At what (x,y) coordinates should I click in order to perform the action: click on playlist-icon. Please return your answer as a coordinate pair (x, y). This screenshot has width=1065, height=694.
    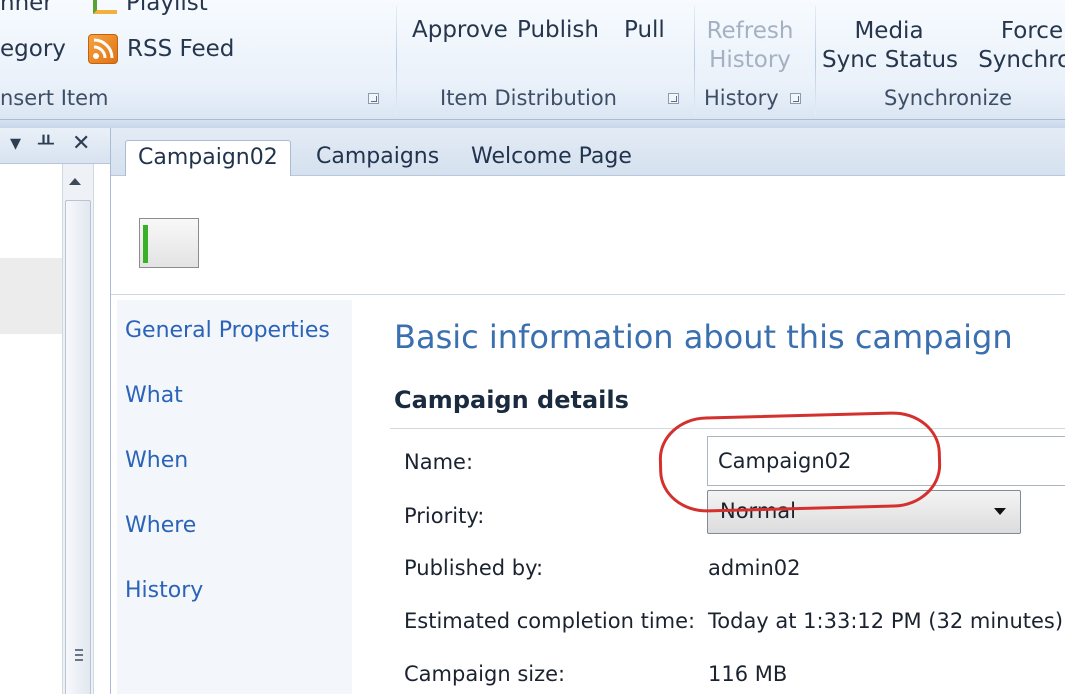
    Looking at the image, I should click on (105, 7).